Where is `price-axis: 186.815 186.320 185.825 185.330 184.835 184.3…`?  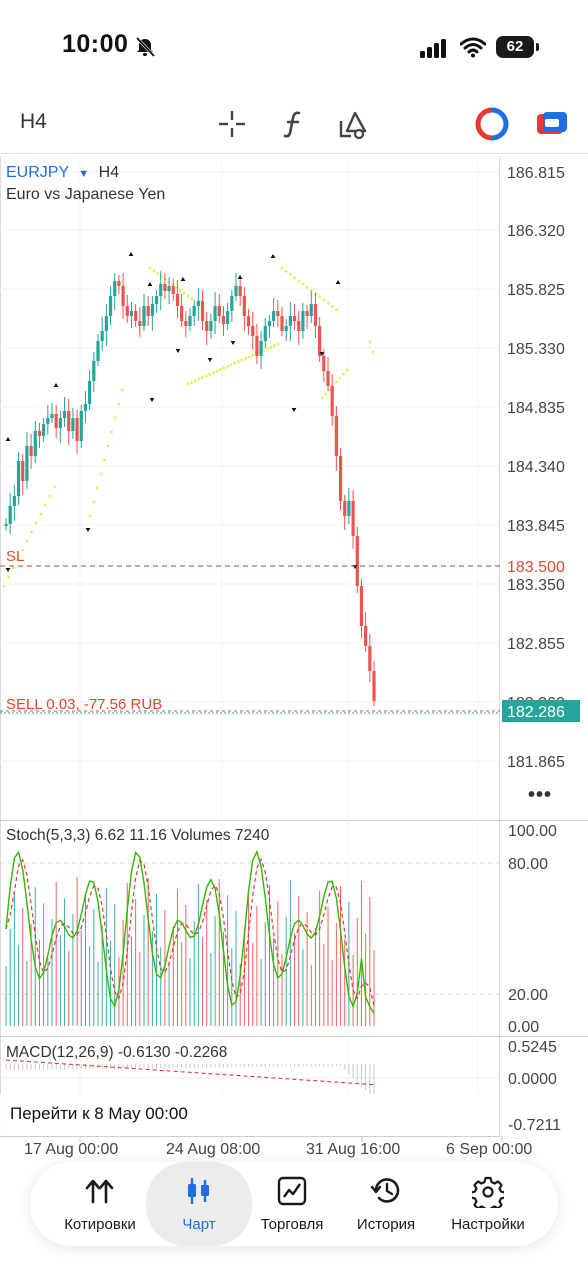
price-axis: 186.815 186.320 185.825 185.330 184.835 184.3… is located at coordinates (536, 468).